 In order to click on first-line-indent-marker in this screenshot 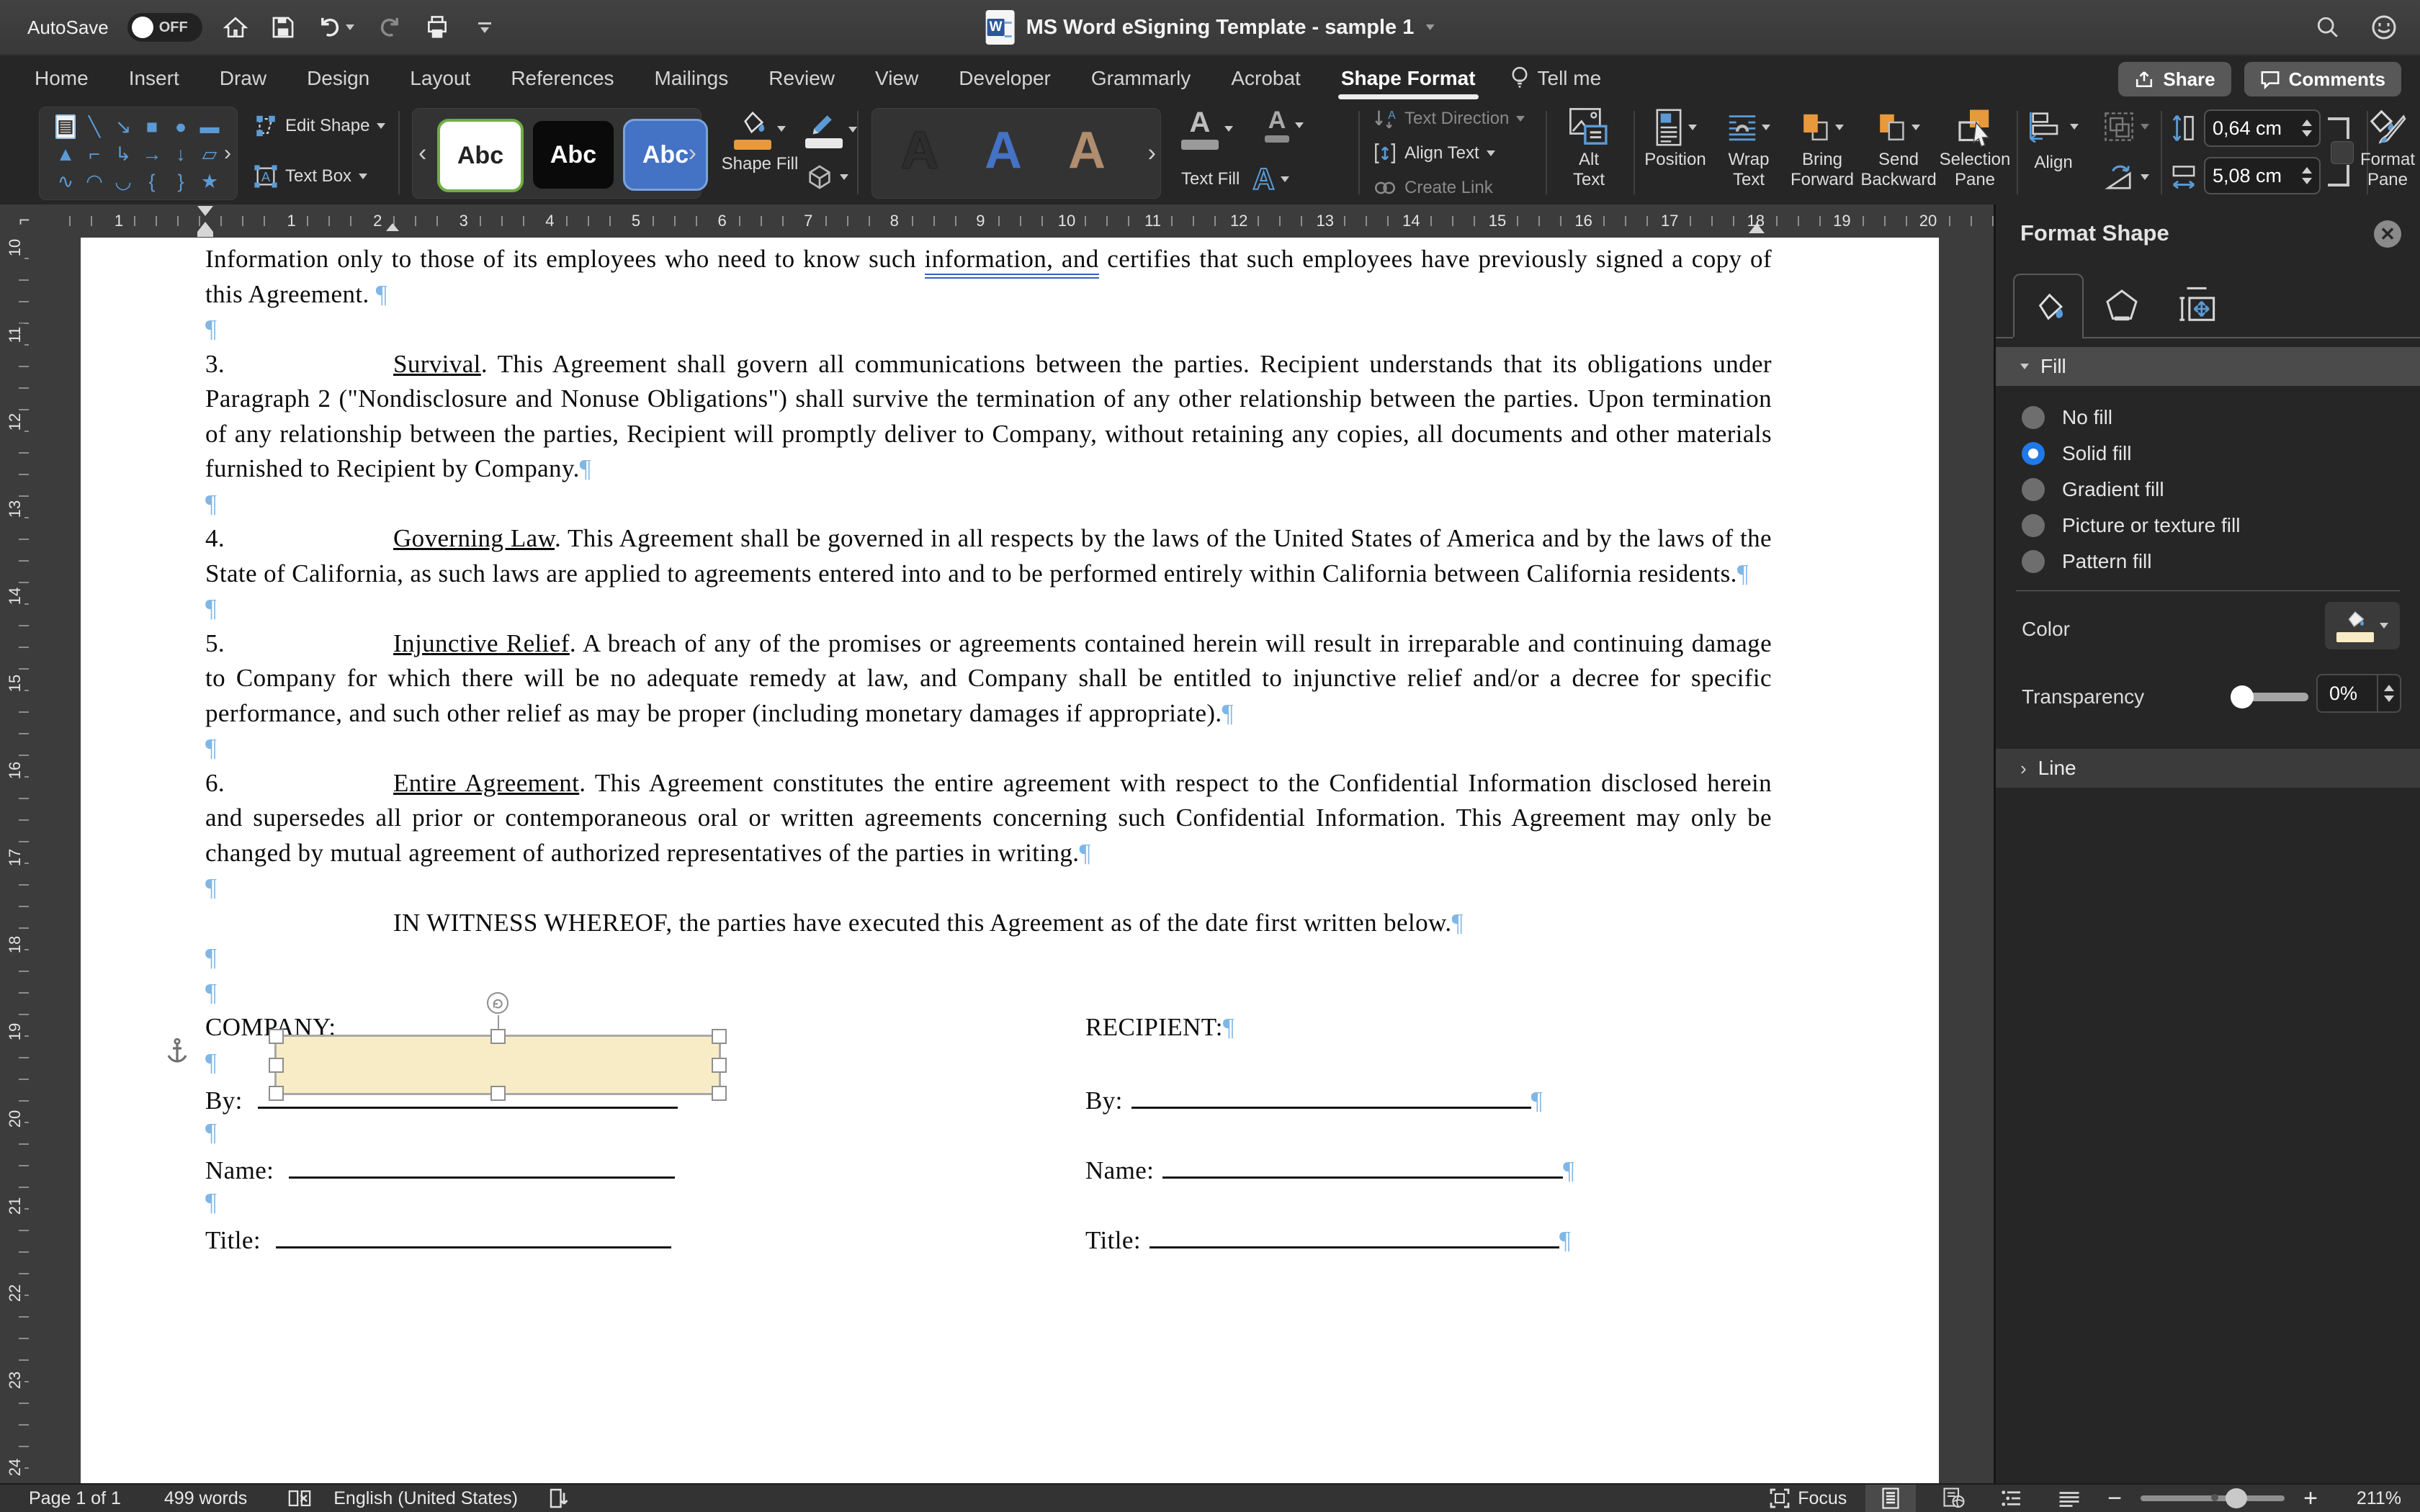, I will do `click(205, 211)`.